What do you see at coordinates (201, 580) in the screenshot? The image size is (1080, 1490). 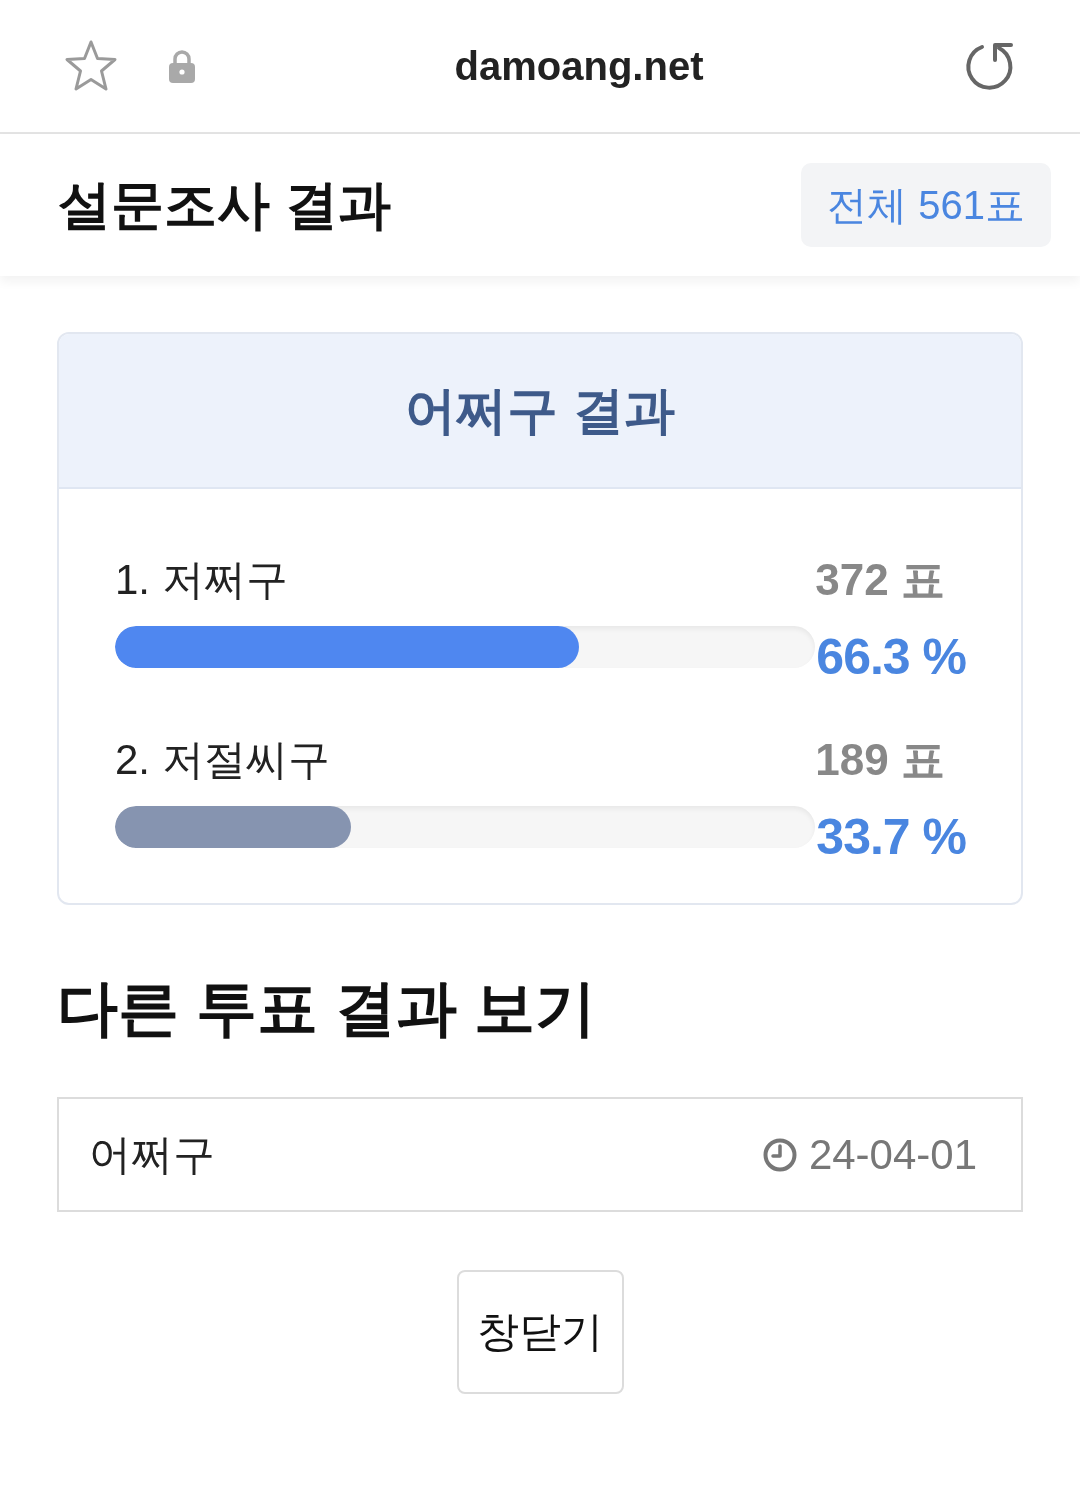 I see `option-label: 1. 저쩌구` at bounding box center [201, 580].